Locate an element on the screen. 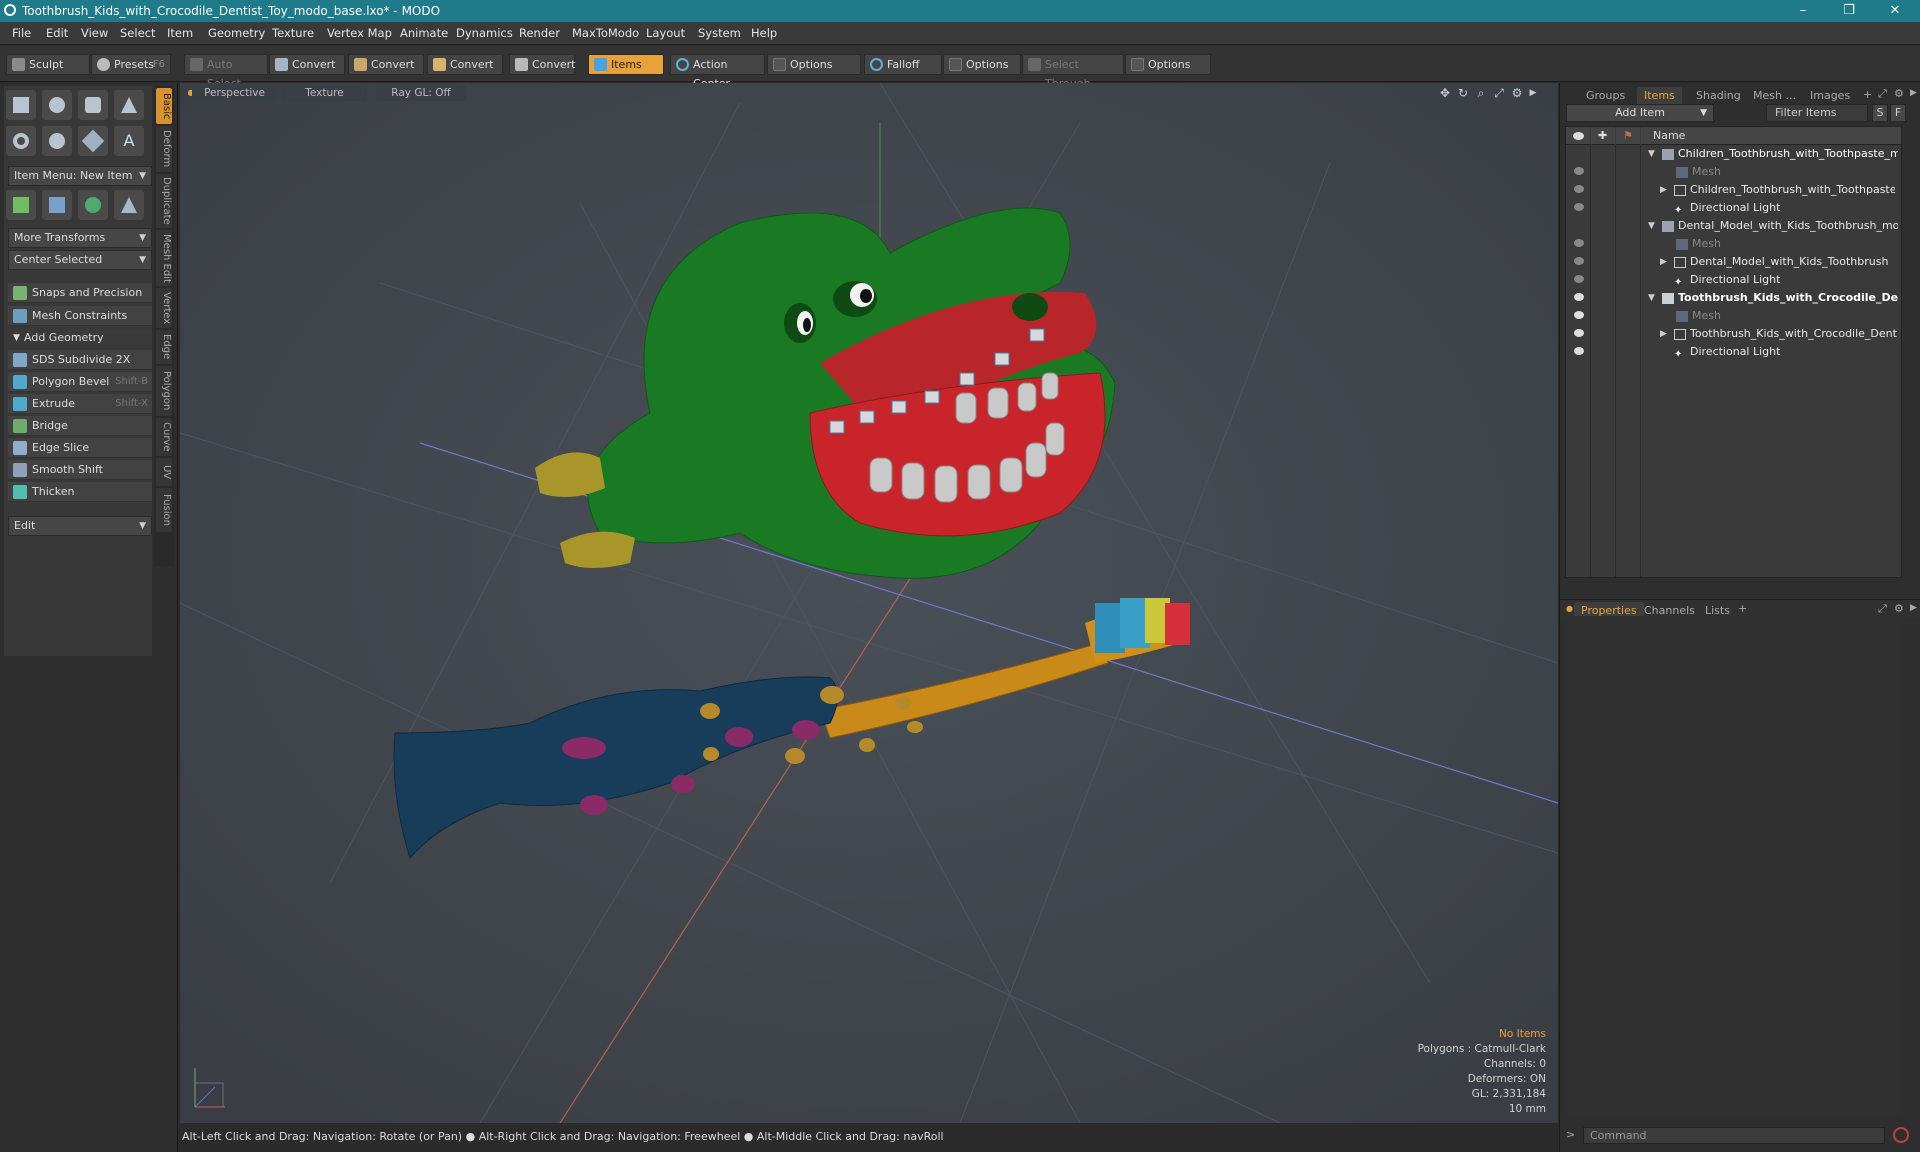 The height and width of the screenshot is (1152, 1920). tab-groups: Groups is located at coordinates (1605, 95).